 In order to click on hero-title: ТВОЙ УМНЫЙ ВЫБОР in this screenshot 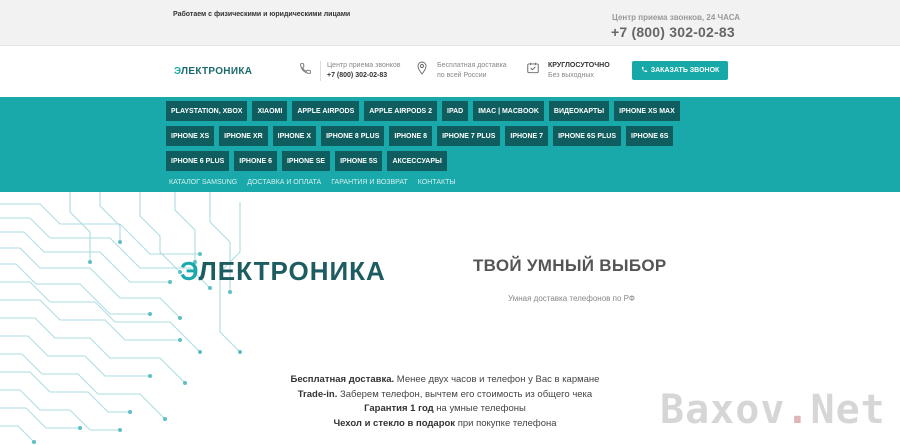, I will do `click(570, 265)`.